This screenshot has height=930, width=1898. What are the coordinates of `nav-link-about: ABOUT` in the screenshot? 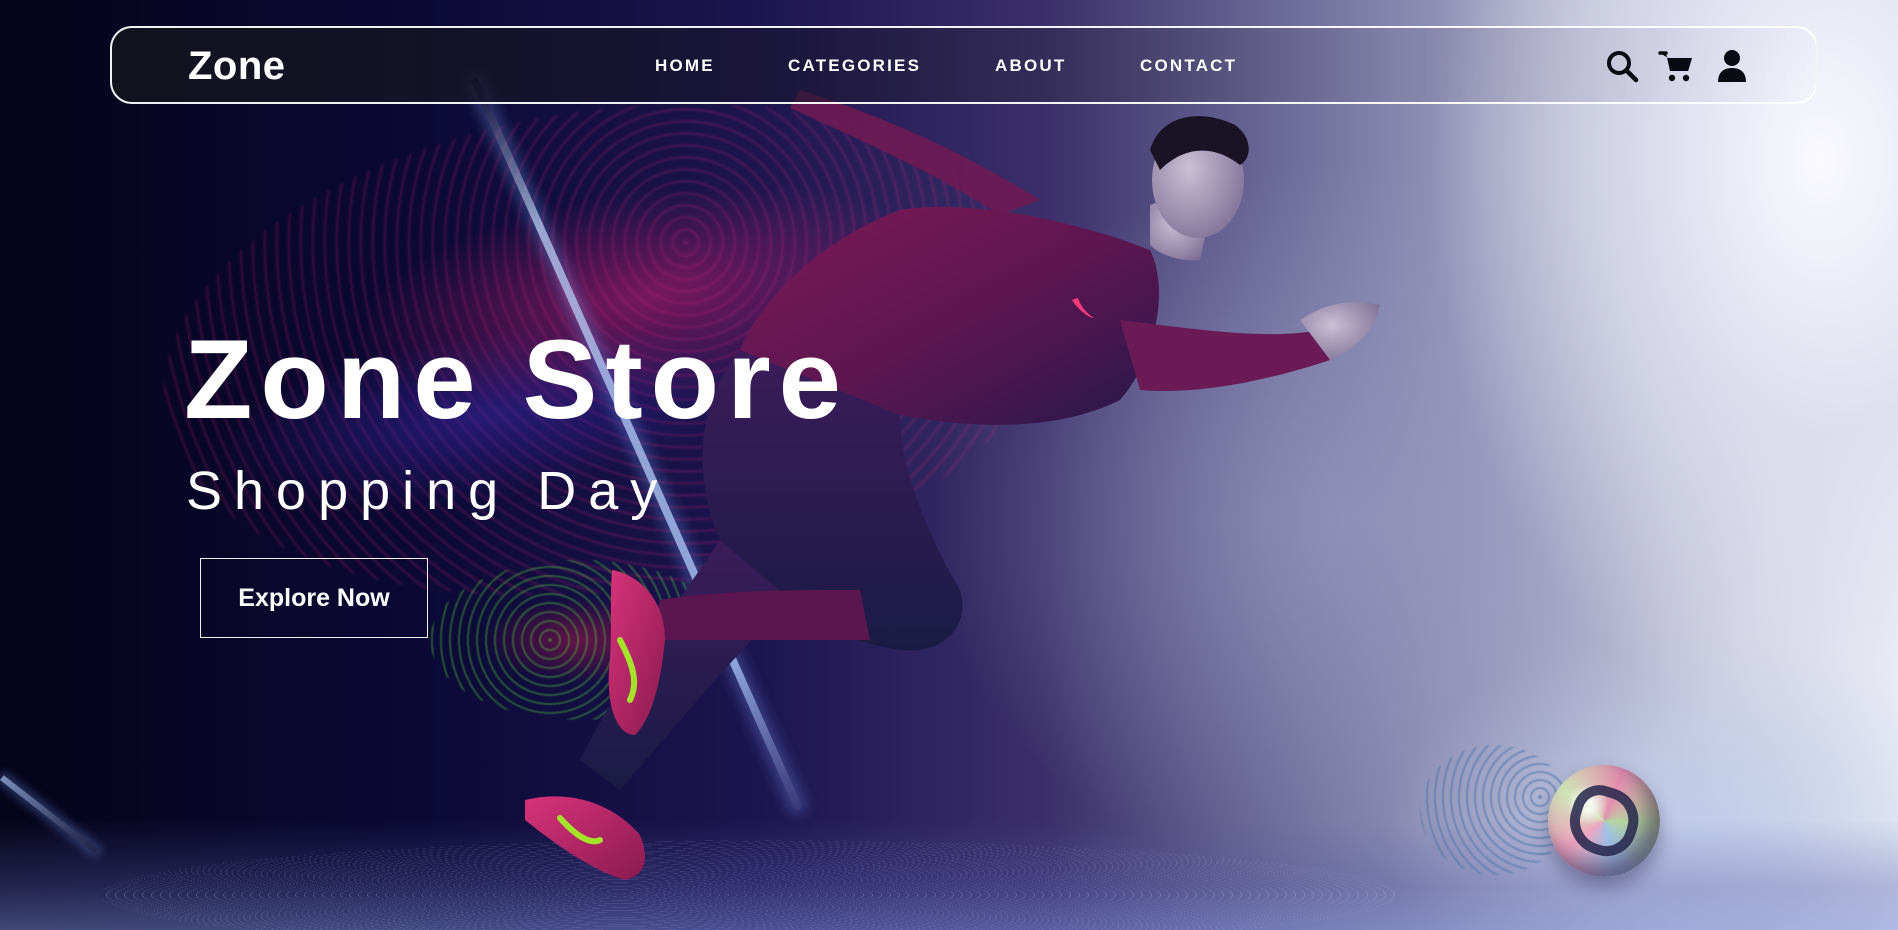 It's located at (1030, 66).